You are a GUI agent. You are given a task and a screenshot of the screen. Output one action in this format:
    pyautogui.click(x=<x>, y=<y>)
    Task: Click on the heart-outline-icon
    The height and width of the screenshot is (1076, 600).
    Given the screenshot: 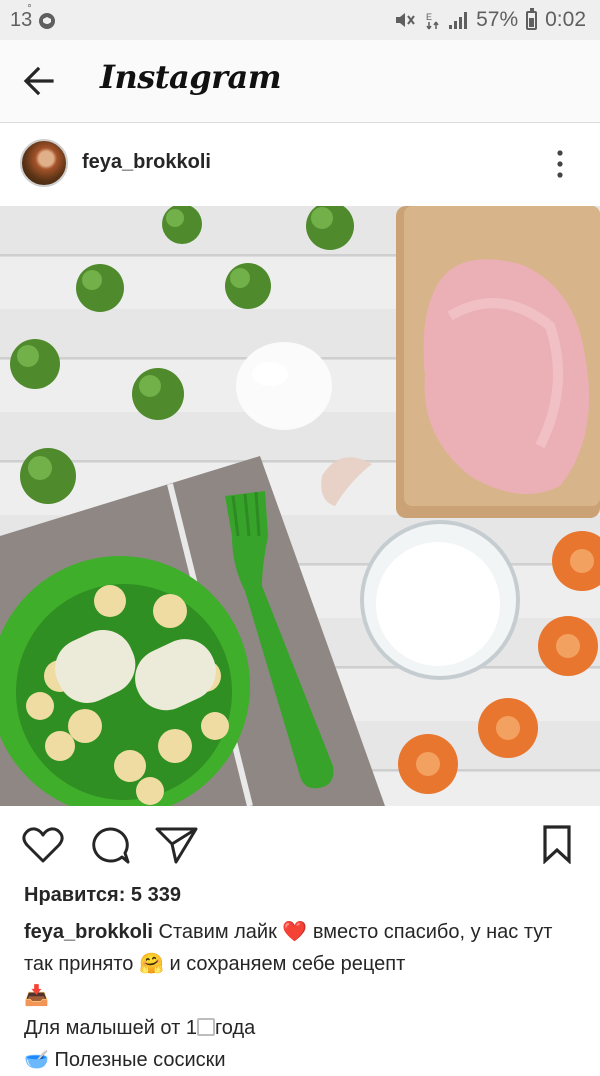 What is the action you would take?
    pyautogui.click(x=43, y=845)
    